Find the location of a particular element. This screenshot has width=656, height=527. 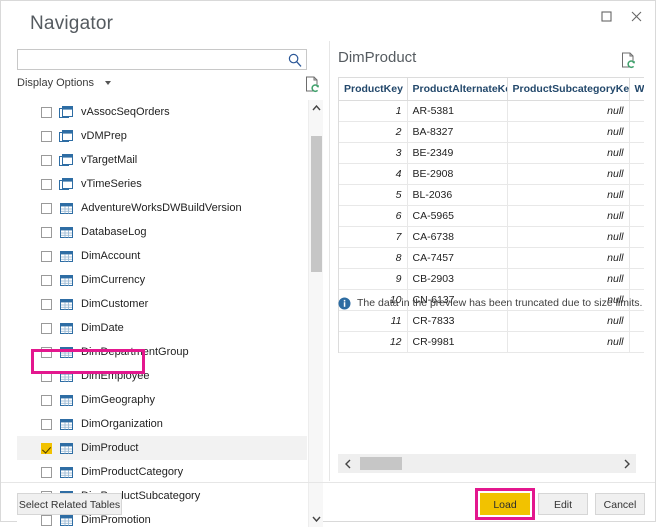

tree-item-label: DimDepartmentGroup is located at coordinates (135, 352).